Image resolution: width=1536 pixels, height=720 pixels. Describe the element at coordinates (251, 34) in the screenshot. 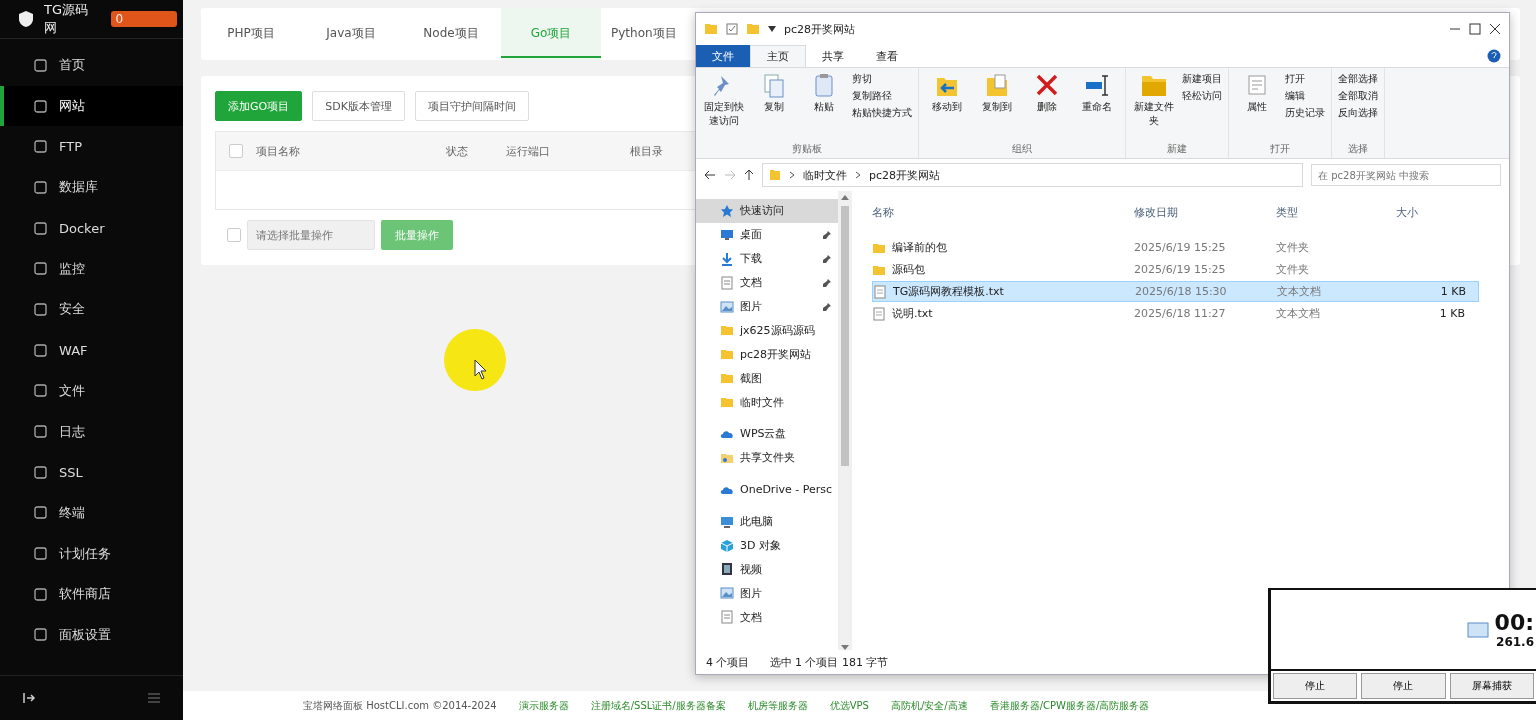

I see `tab: PHP项目` at that location.